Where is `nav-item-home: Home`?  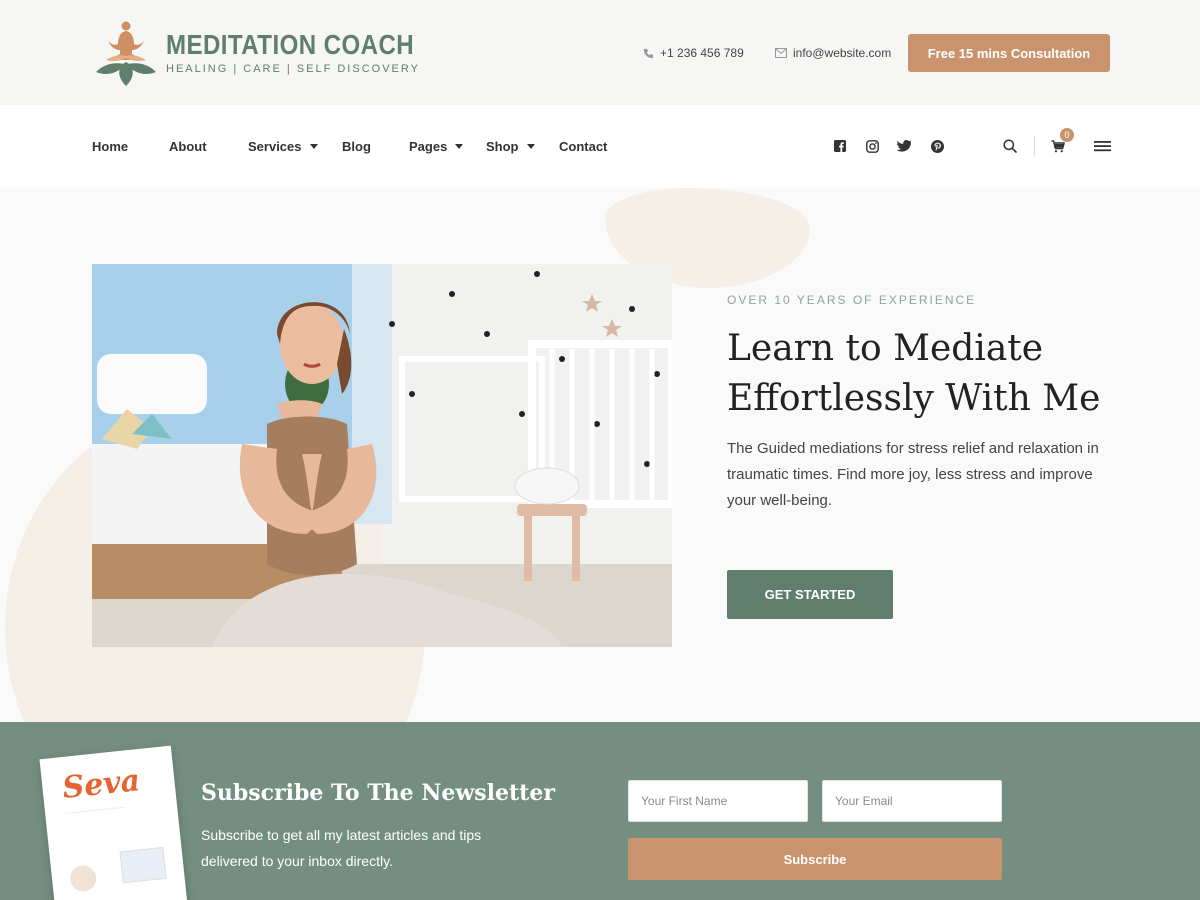 nav-item-home: Home is located at coordinates (110, 146).